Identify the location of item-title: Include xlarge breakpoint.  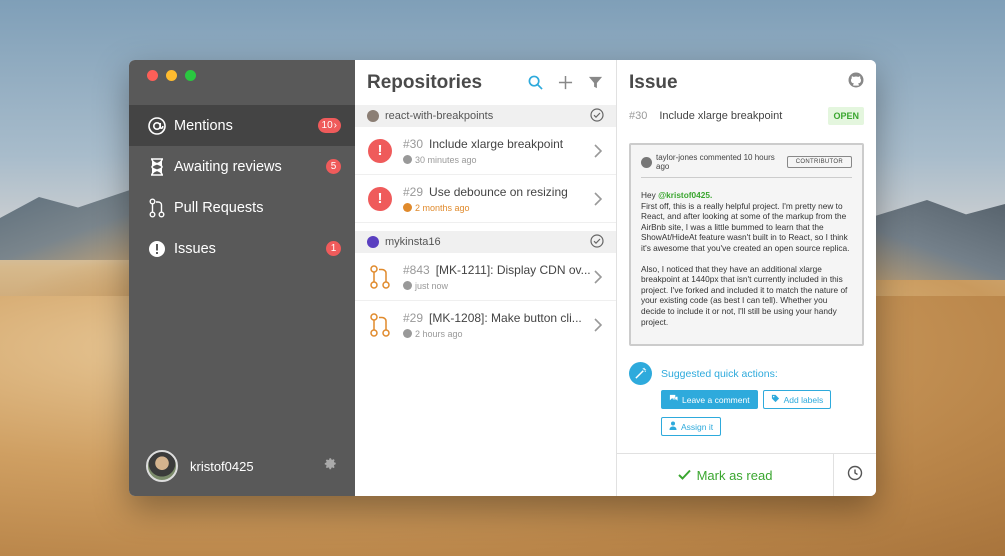
(496, 143).